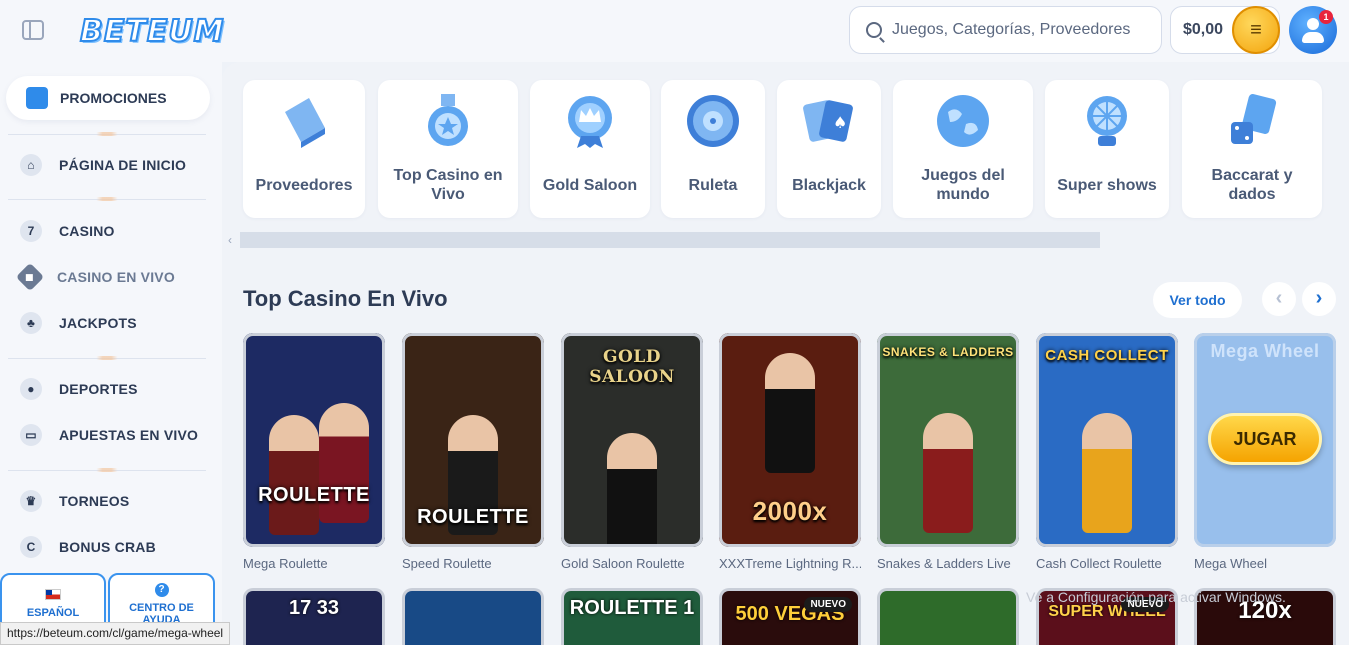 This screenshot has width=1349, height=645. Describe the element at coordinates (448, 185) in the screenshot. I see `category-label: Top Casino en Vivo` at that location.